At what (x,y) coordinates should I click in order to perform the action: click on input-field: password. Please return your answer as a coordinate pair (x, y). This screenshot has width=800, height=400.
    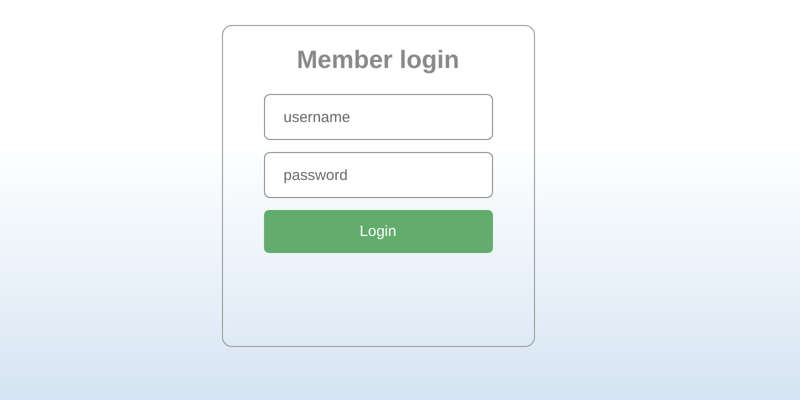
    Looking at the image, I should click on (378, 175).